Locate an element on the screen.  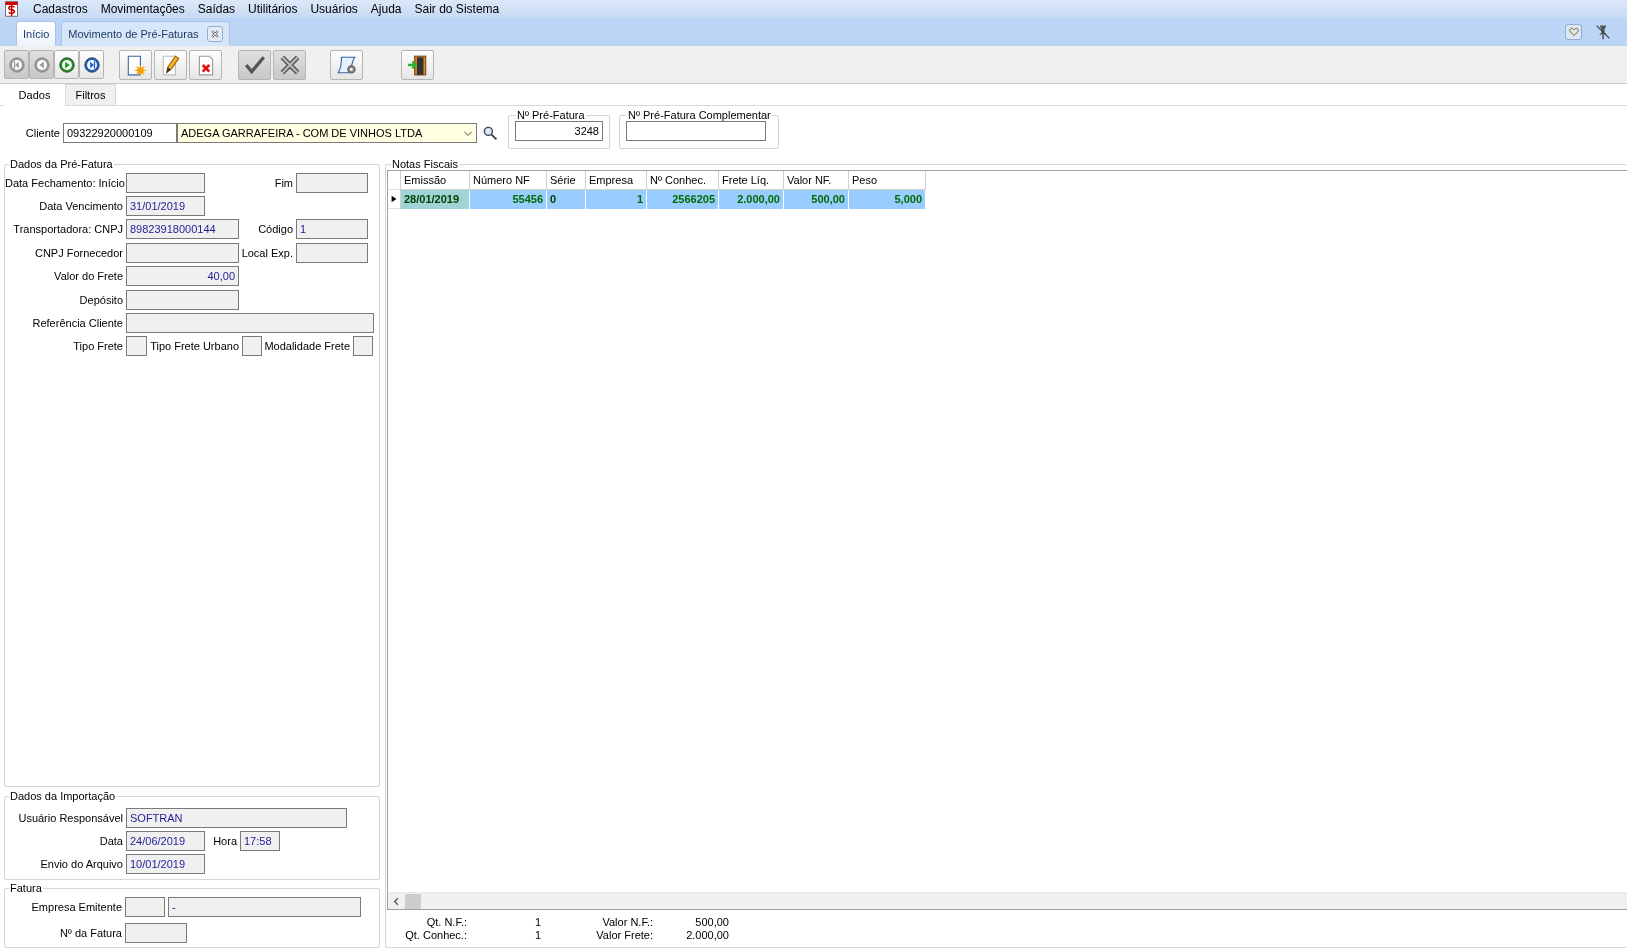
group-title: Fatura is located at coordinates (26, 888).